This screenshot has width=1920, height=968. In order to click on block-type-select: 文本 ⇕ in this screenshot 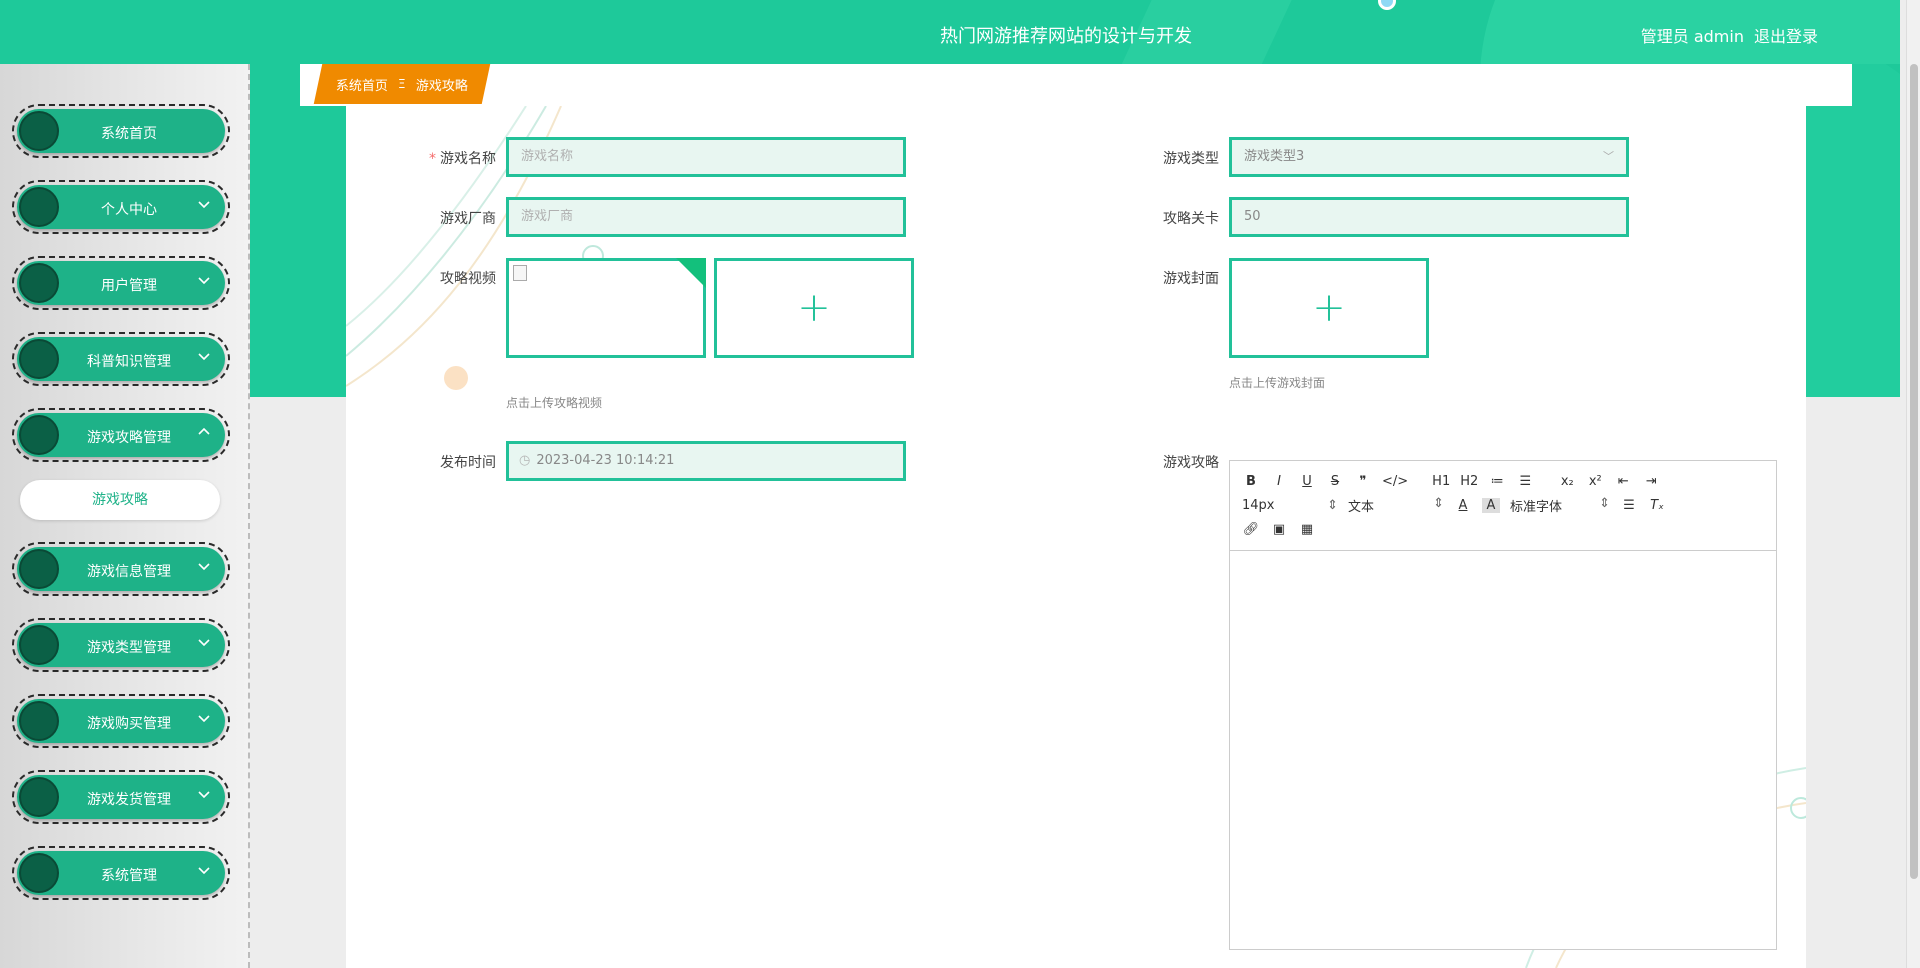, I will do `click(1396, 505)`.